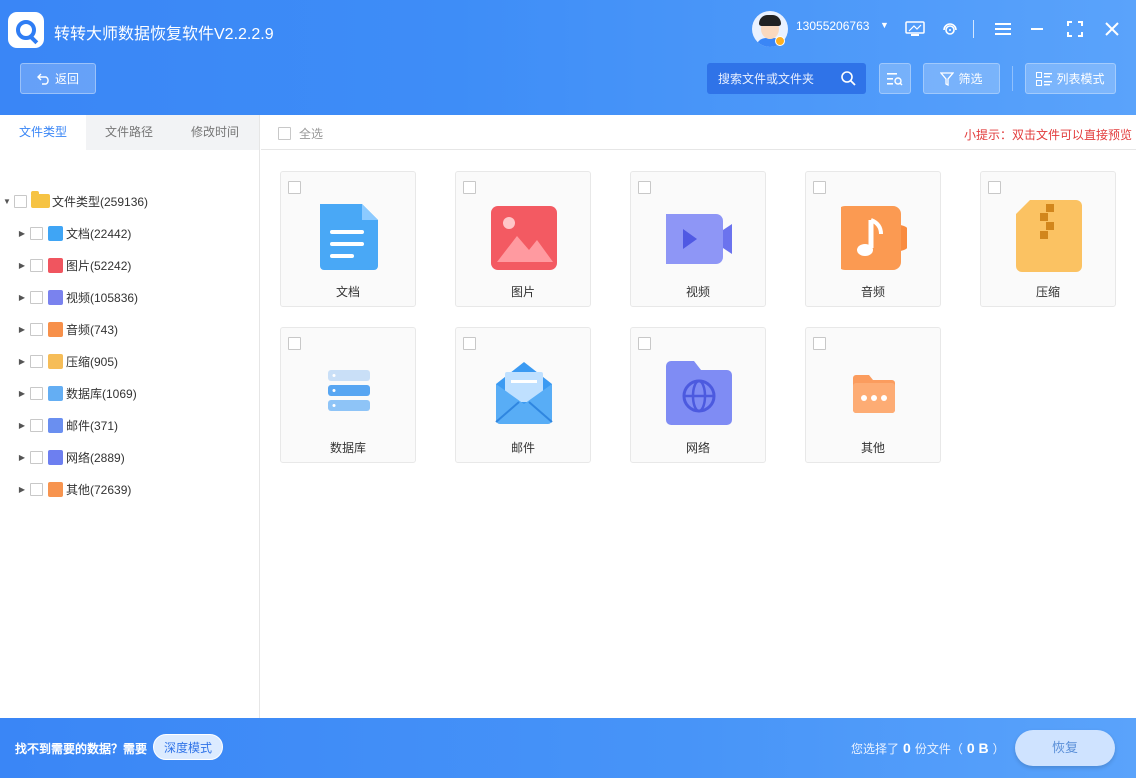 Image resolution: width=1136 pixels, height=778 pixels. I want to click on tree-item-mail: ▶ 邮件(371), so click(68, 425).